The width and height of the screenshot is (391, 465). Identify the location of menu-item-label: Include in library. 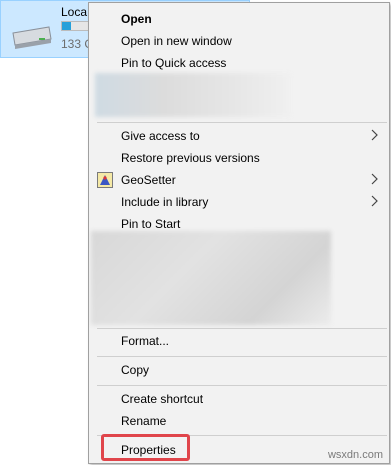
(165, 202).